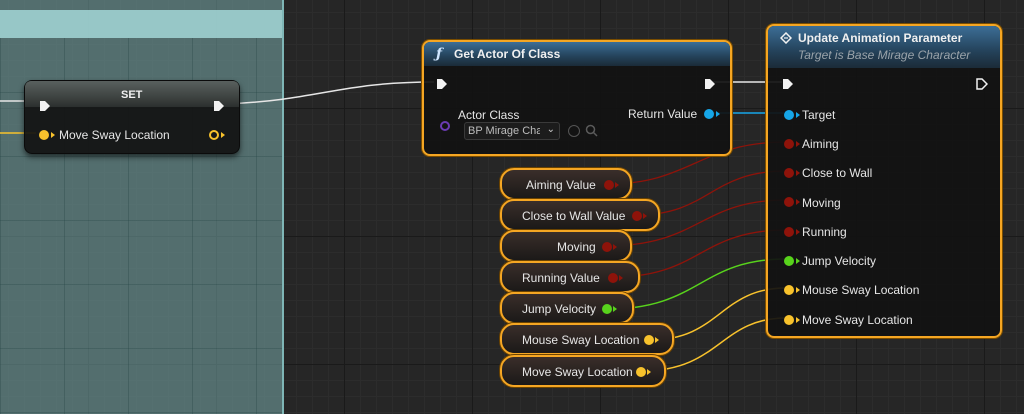 This screenshot has height=414, width=1024. What do you see at coordinates (857, 320) in the screenshot?
I see `pin-label-move-sway-location: Move Sway Location` at bounding box center [857, 320].